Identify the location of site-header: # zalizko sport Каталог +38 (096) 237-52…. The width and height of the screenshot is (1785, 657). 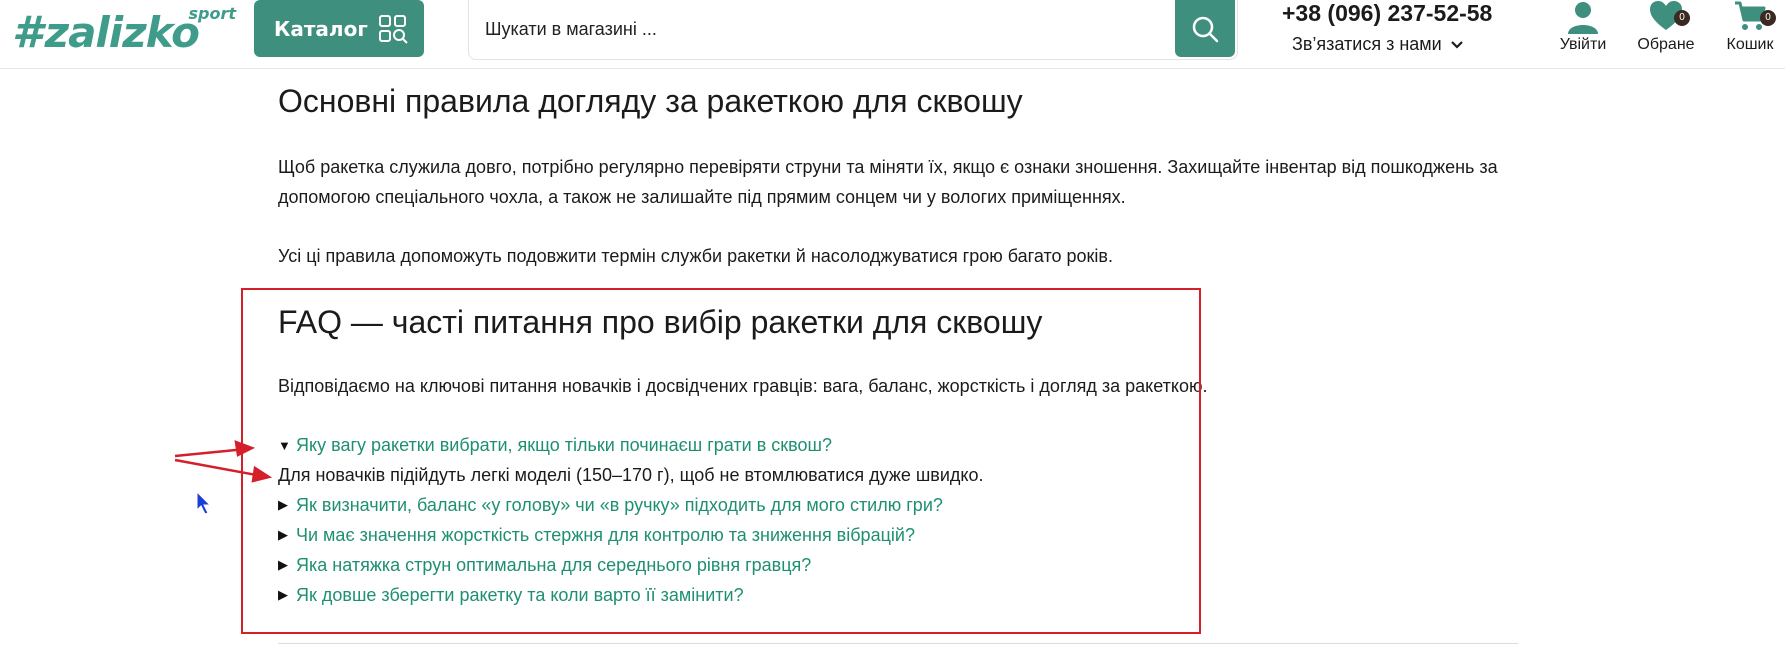
(892, 34).